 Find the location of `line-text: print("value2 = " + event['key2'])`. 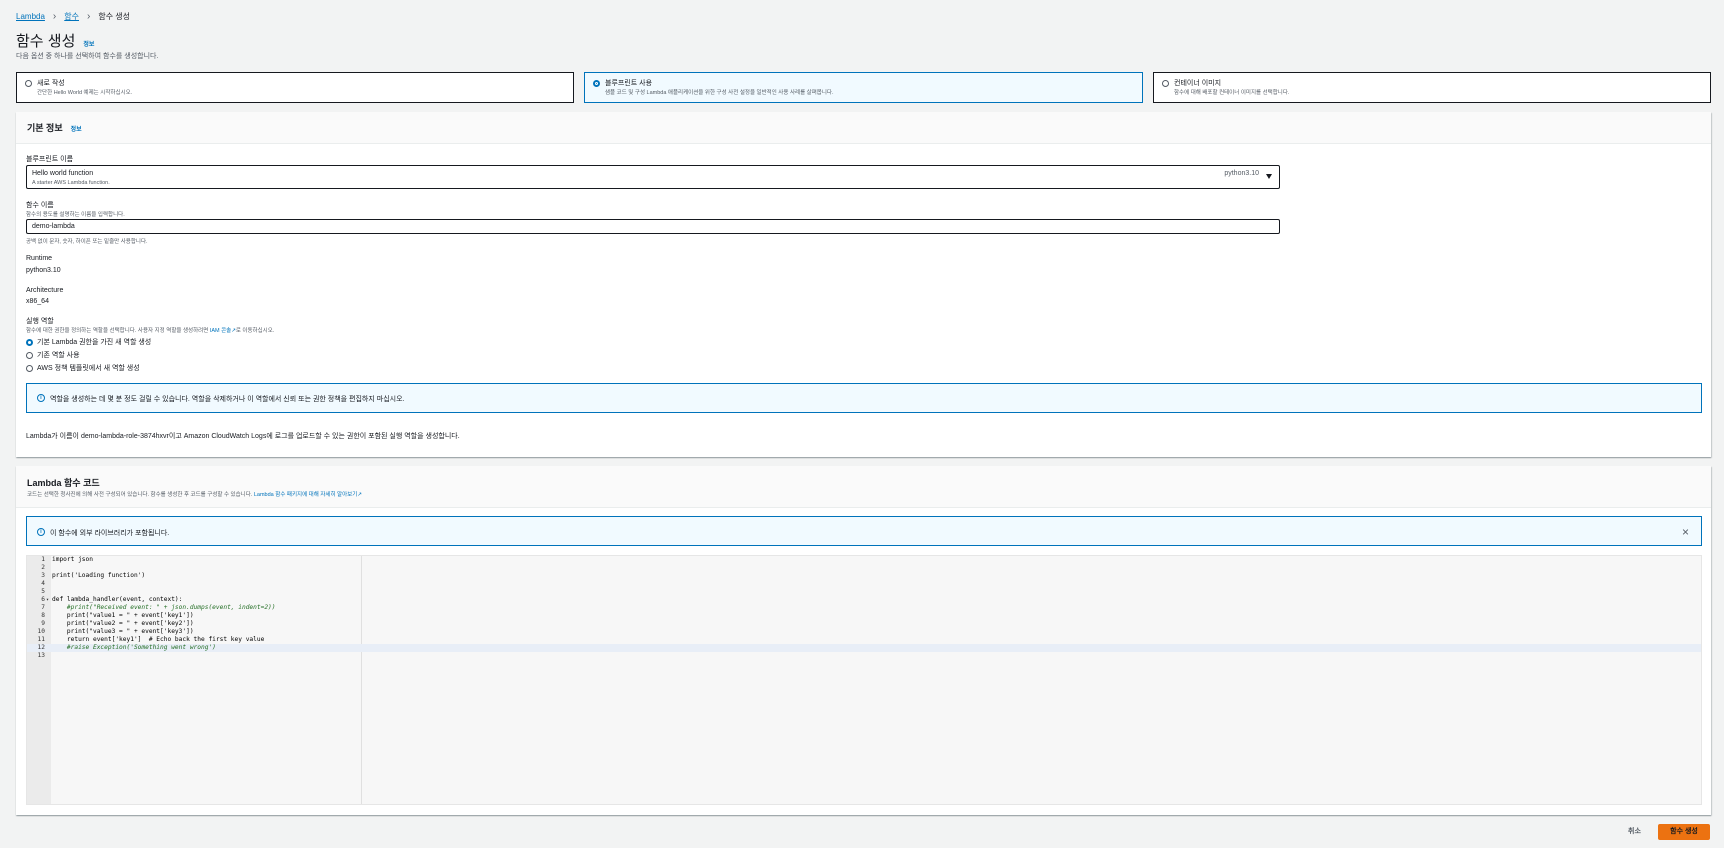

line-text: print("value2 = " + event['key2']) is located at coordinates (123, 623).